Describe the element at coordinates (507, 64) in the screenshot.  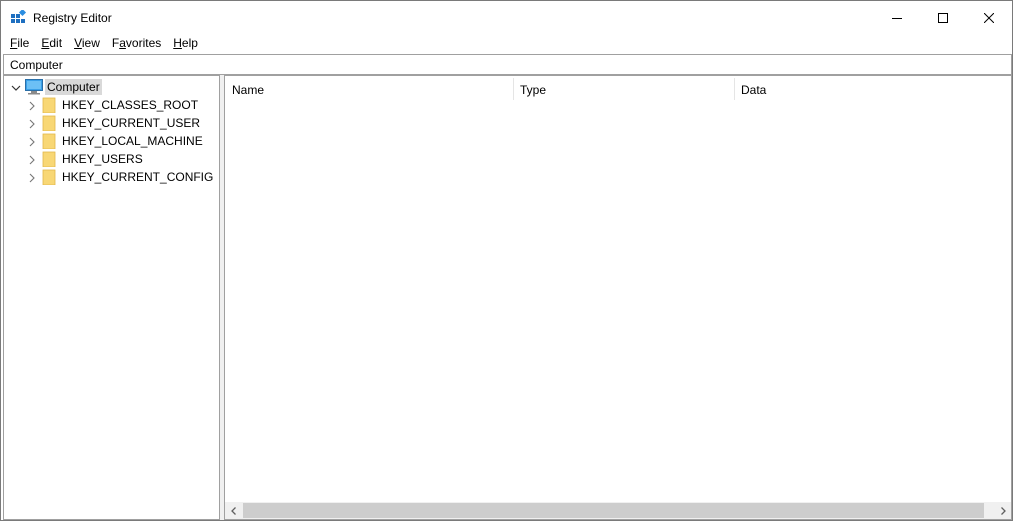
I see `address-bar: Computer` at that location.